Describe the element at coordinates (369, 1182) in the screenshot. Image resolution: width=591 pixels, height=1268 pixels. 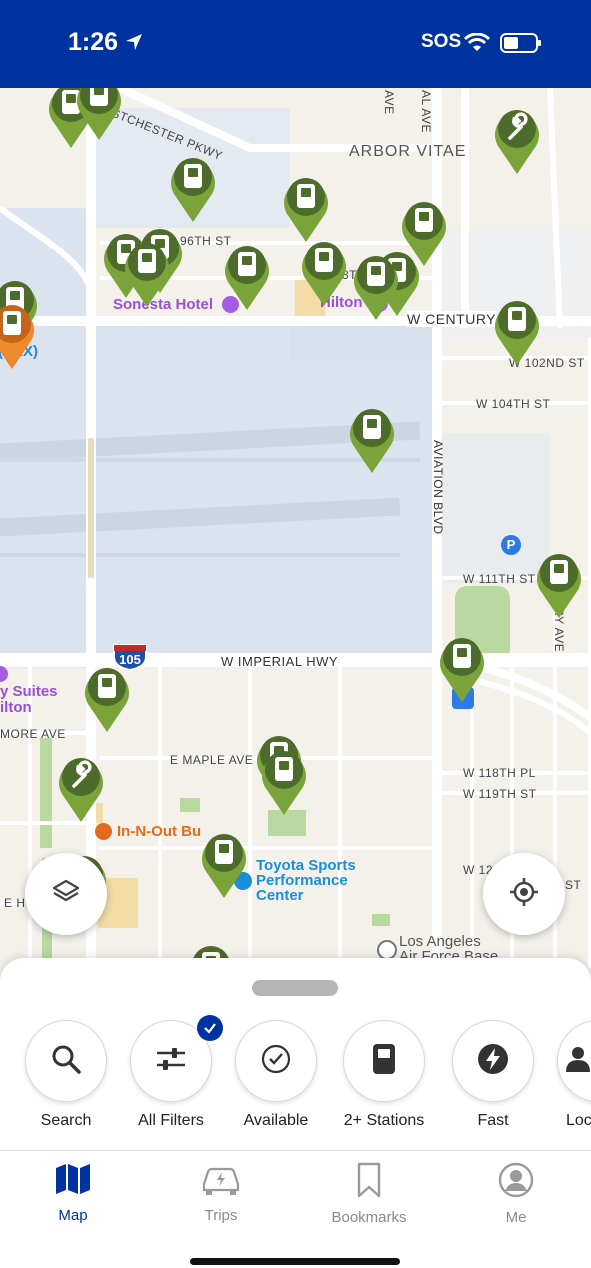
I see `bookmark-icon` at that location.